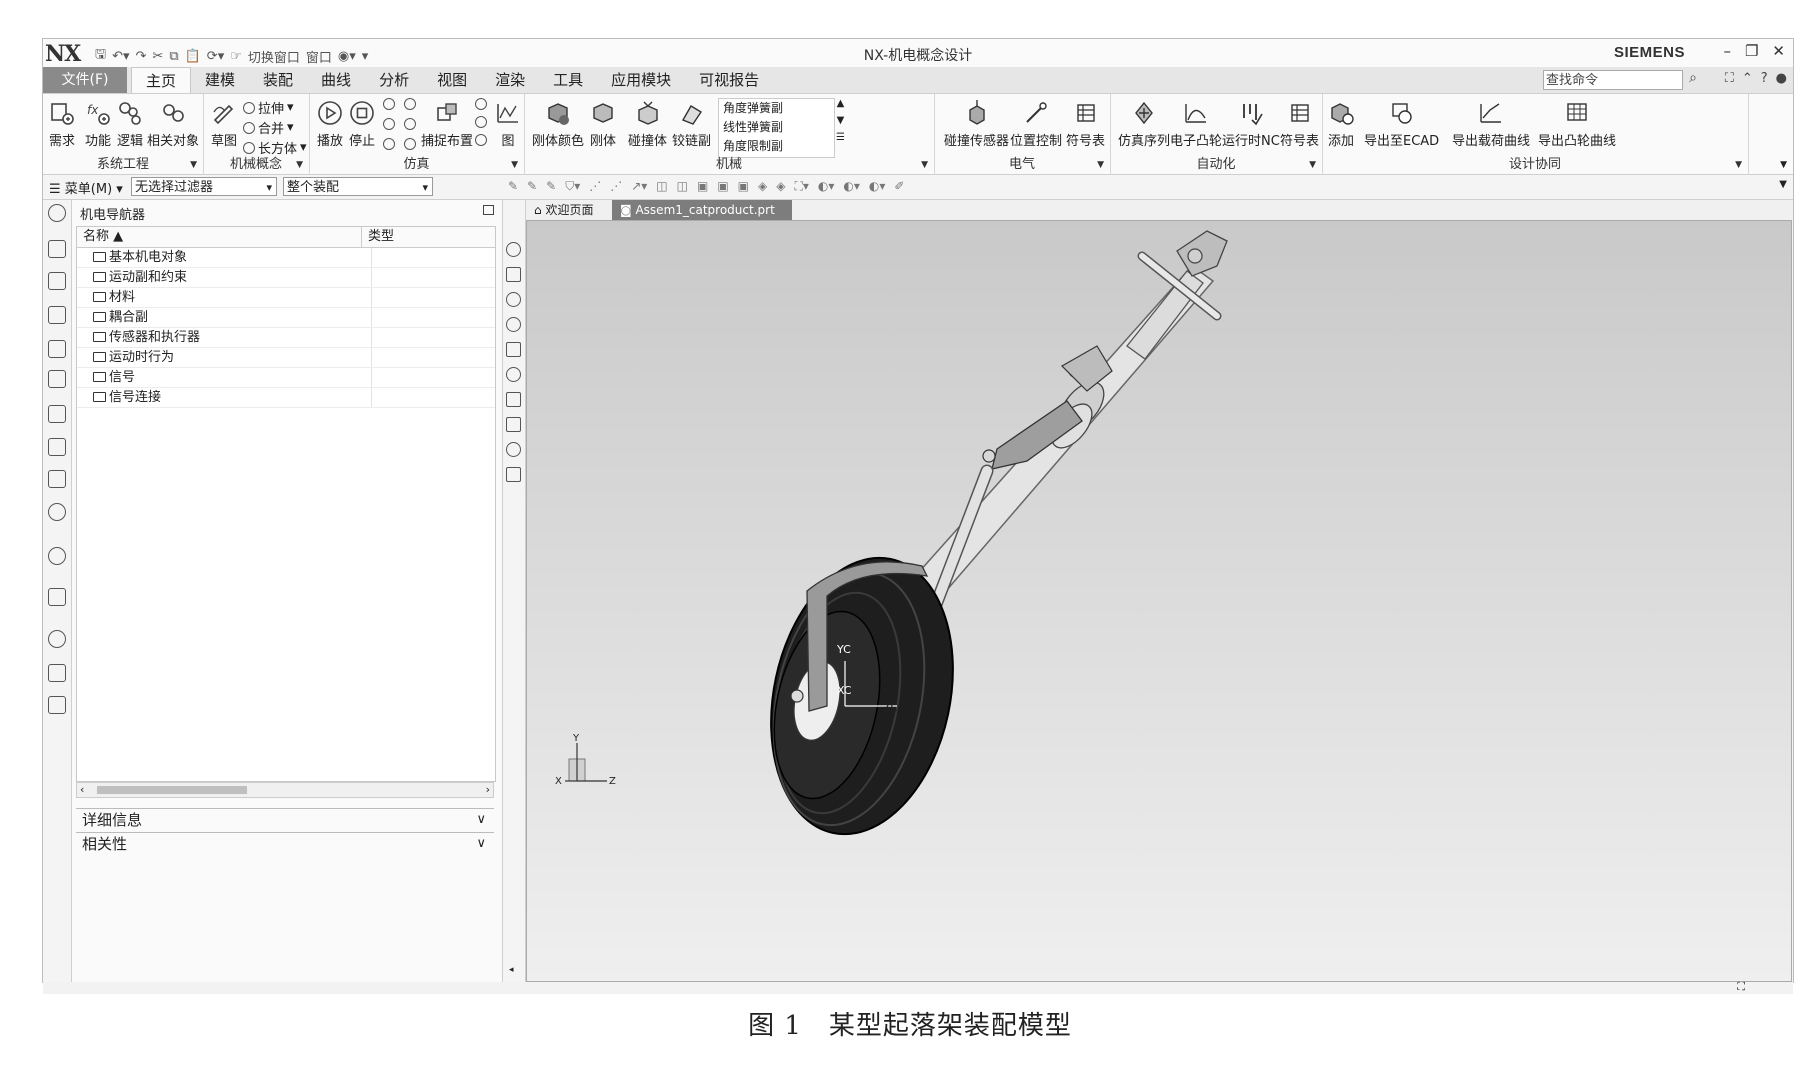 Image resolution: width=1820 pixels, height=1065 pixels. Describe the element at coordinates (336, 80) in the screenshot. I see `tab-curve: 曲线` at that location.